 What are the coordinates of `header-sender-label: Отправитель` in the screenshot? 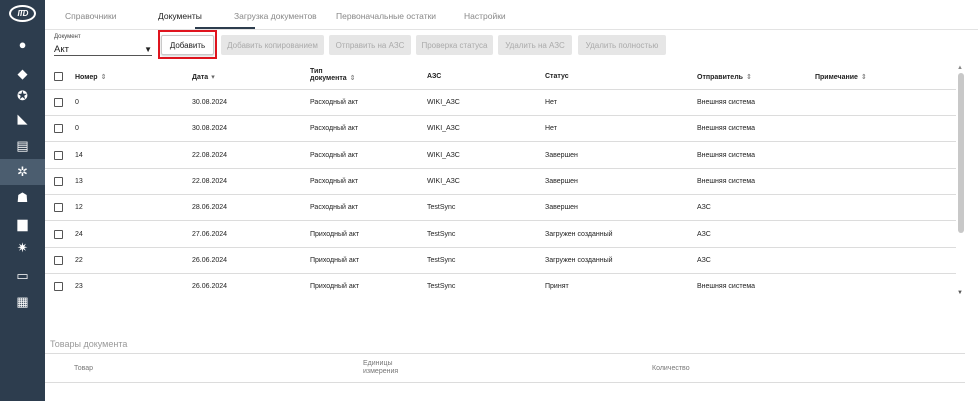 It's located at (720, 77).